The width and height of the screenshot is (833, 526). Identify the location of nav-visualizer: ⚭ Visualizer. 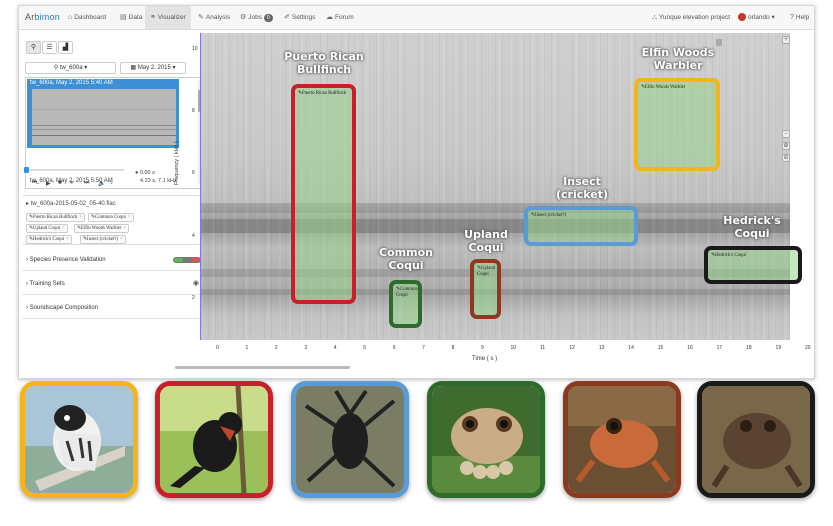
(168, 17).